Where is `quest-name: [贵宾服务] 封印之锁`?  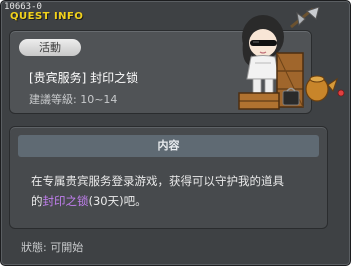 quest-name: [贵宾服务] 封印之锁 is located at coordinates (84, 78).